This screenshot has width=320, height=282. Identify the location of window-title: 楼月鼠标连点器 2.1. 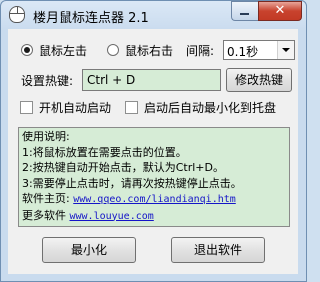
(91, 18).